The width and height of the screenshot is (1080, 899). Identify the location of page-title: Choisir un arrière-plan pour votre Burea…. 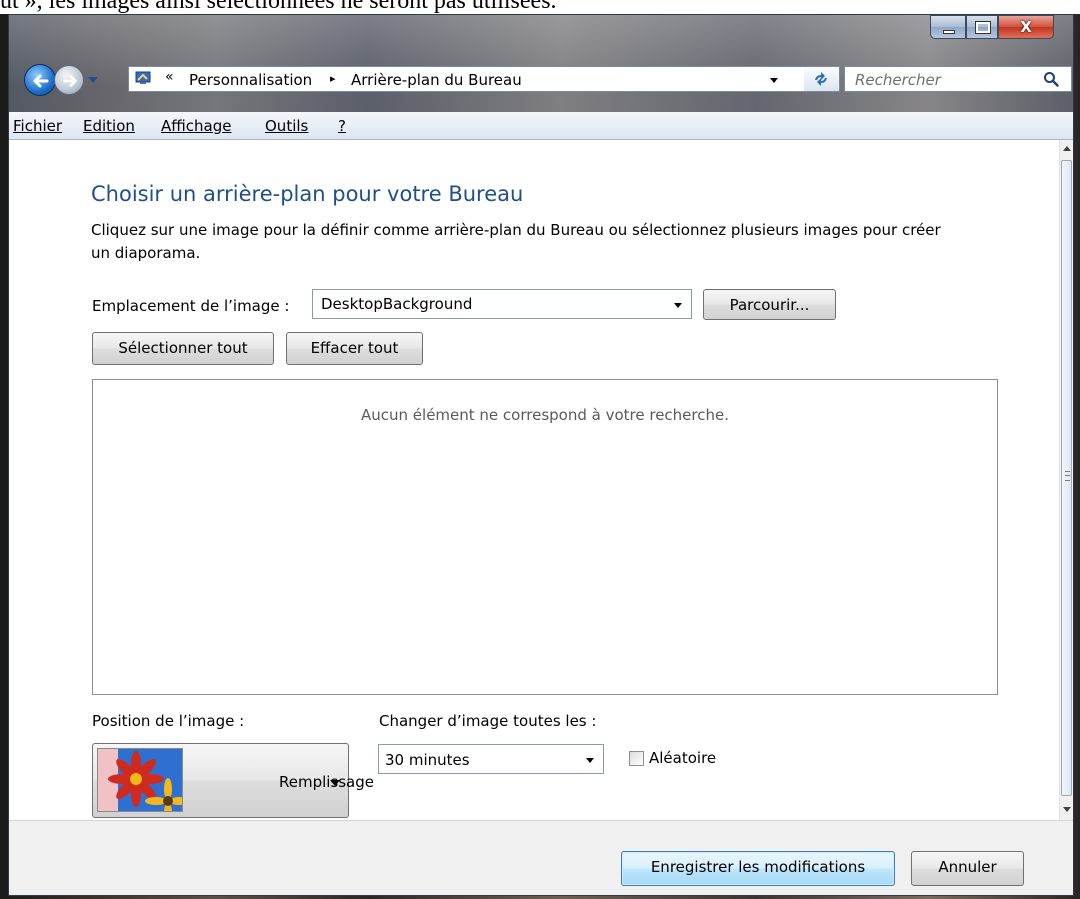
(307, 194).